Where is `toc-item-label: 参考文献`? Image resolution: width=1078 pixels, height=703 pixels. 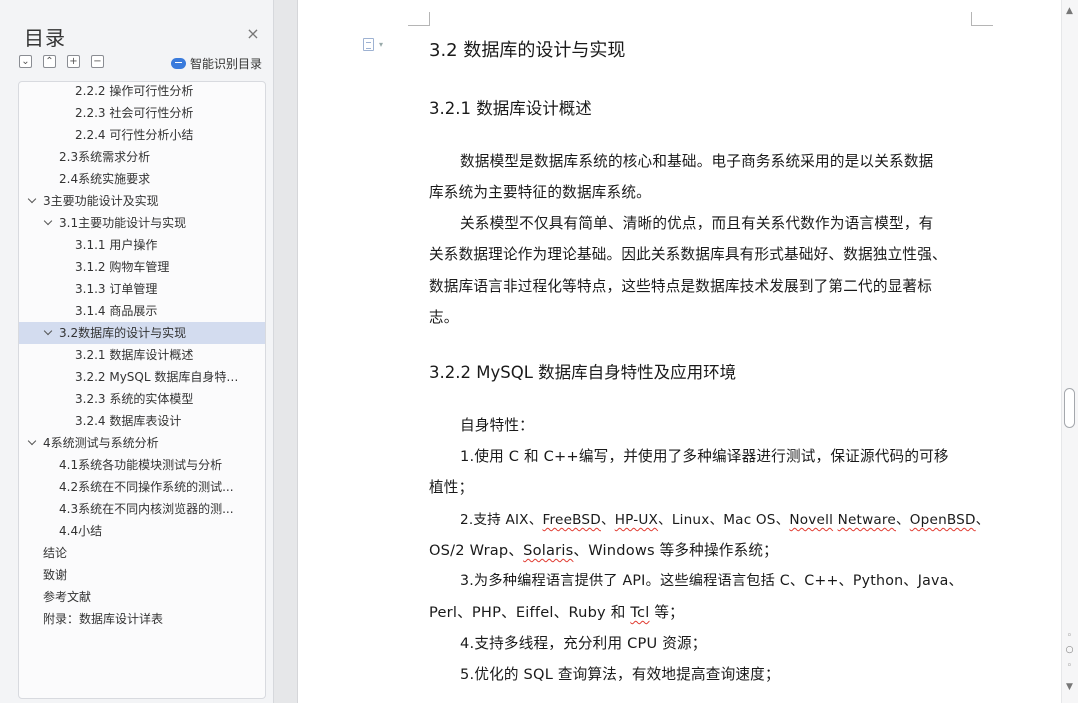
toc-item-label: 参考文献 is located at coordinates (67, 597).